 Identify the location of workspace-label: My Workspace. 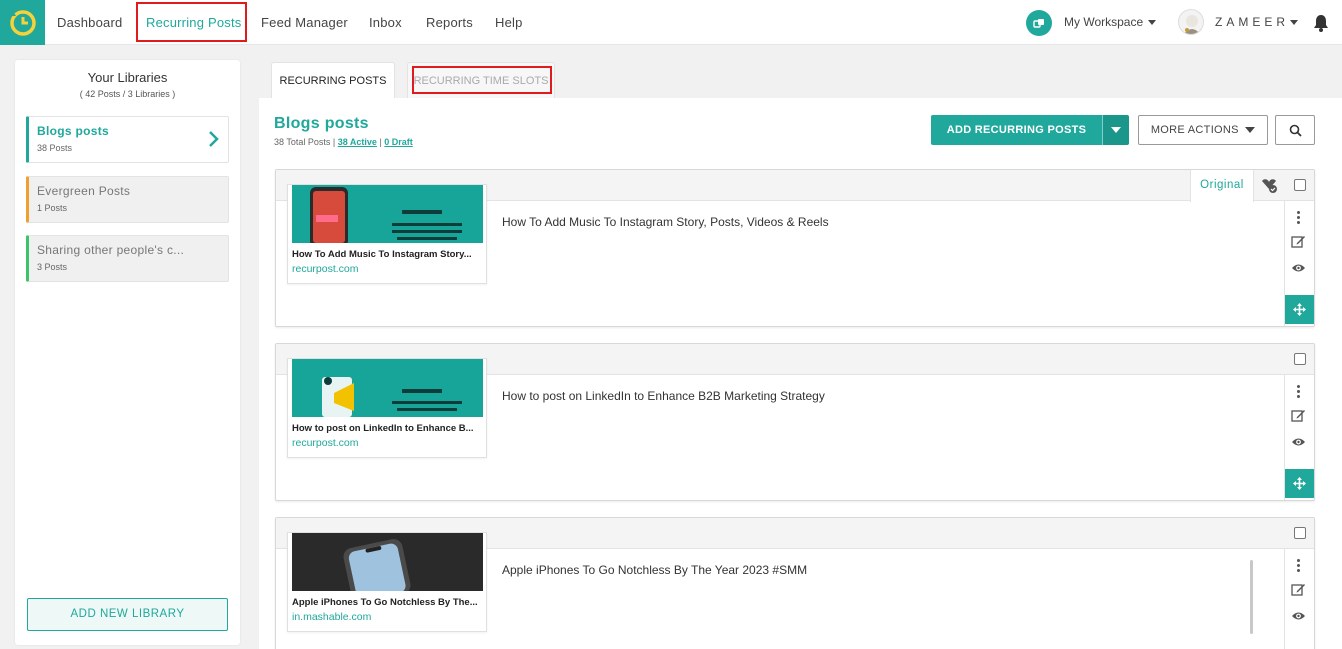
(1104, 22).